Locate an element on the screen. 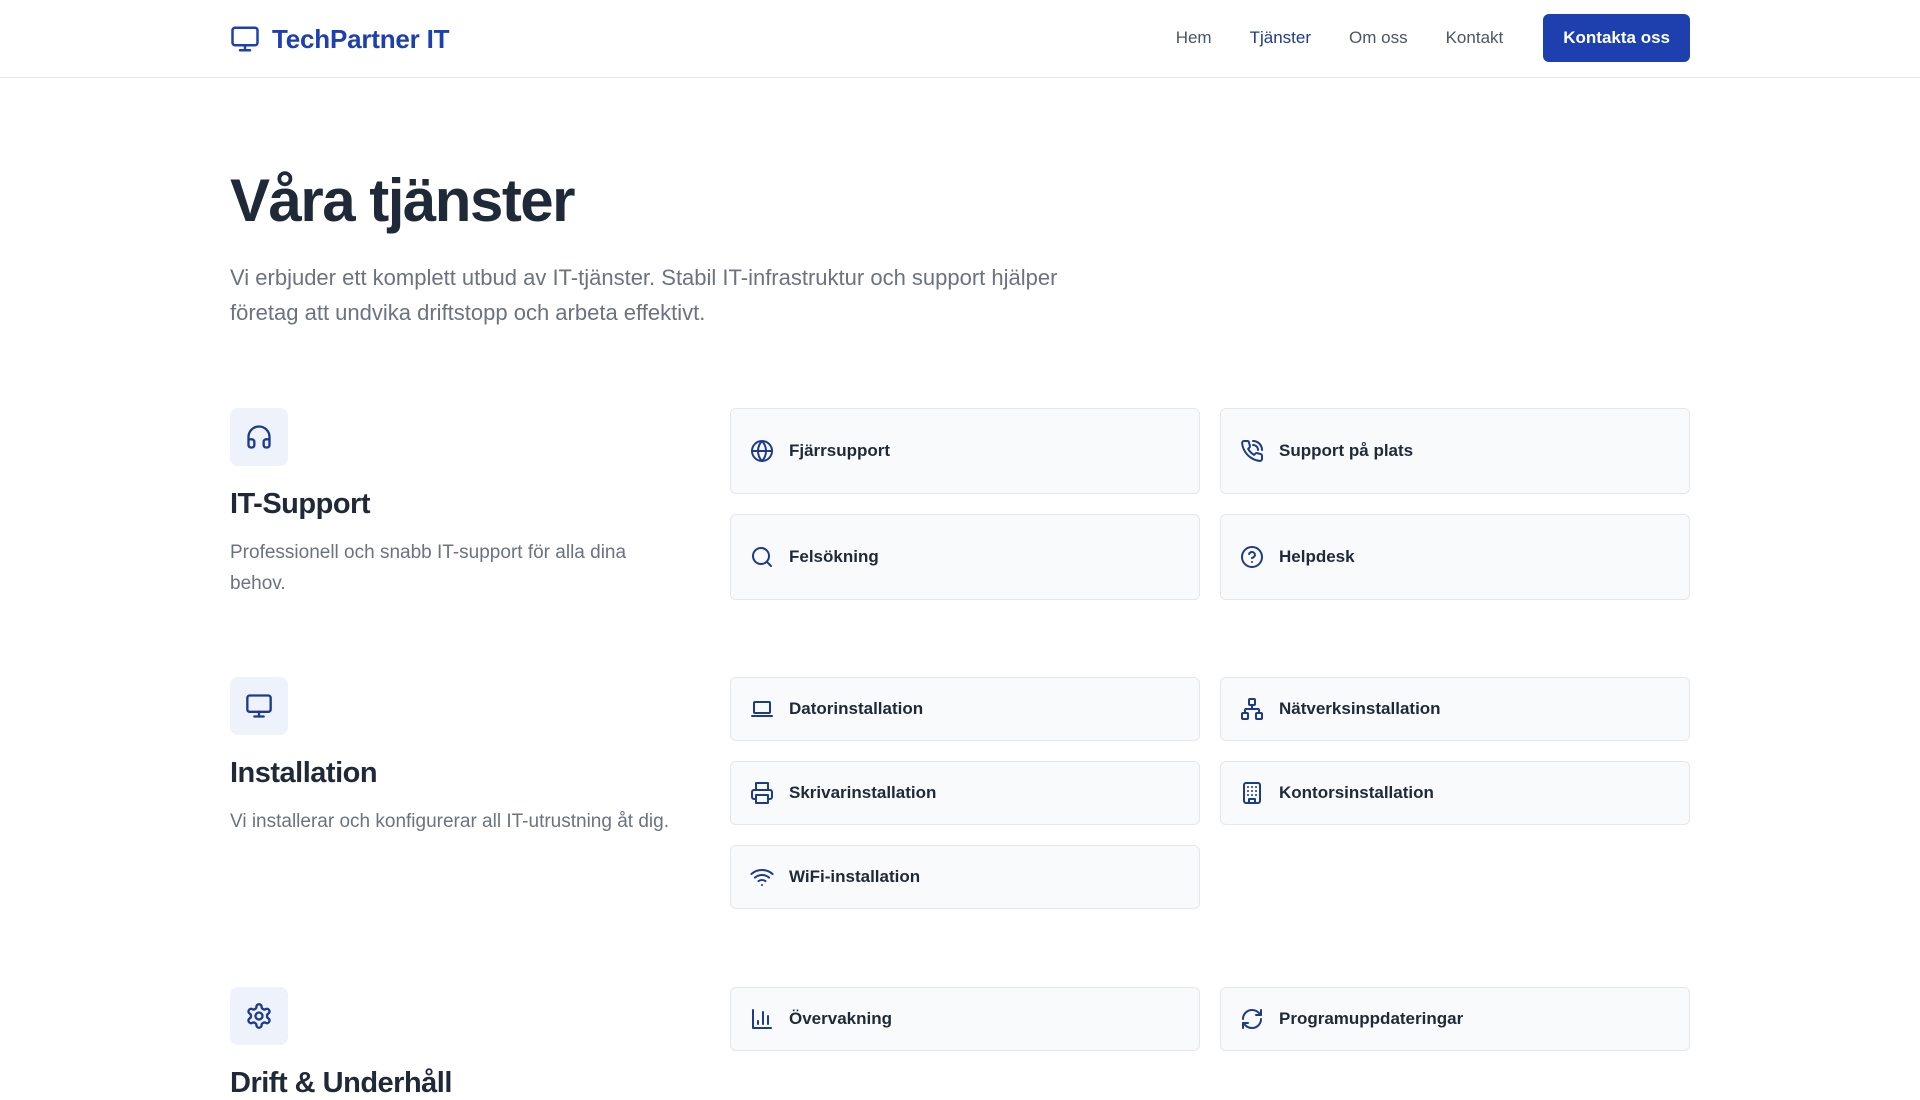 This screenshot has width=1920, height=1100. service-card-onsite-support: Support på plats is located at coordinates (1455, 451).